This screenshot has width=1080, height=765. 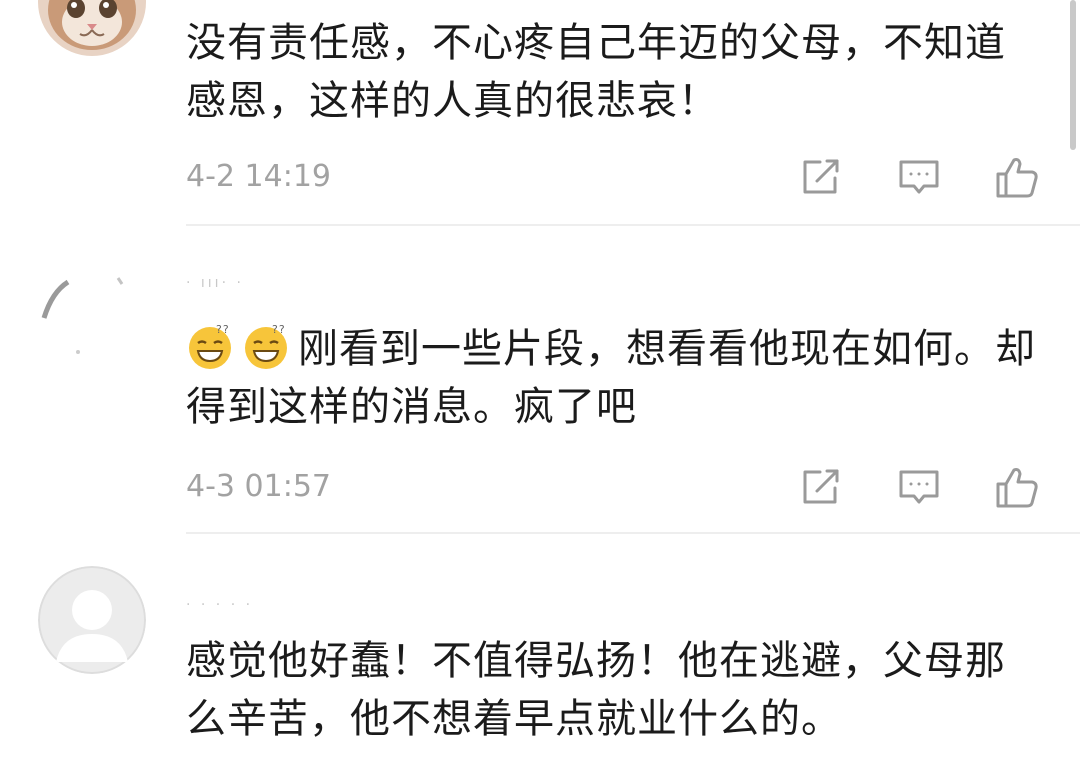 I want to click on username: · ııı· ·, so click(x=215, y=283).